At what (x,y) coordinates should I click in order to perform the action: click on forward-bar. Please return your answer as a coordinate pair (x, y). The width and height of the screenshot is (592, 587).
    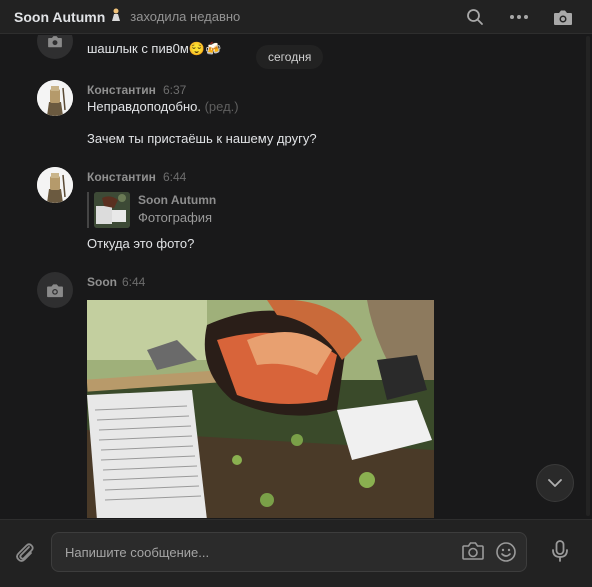
    Looking at the image, I should click on (88, 210).